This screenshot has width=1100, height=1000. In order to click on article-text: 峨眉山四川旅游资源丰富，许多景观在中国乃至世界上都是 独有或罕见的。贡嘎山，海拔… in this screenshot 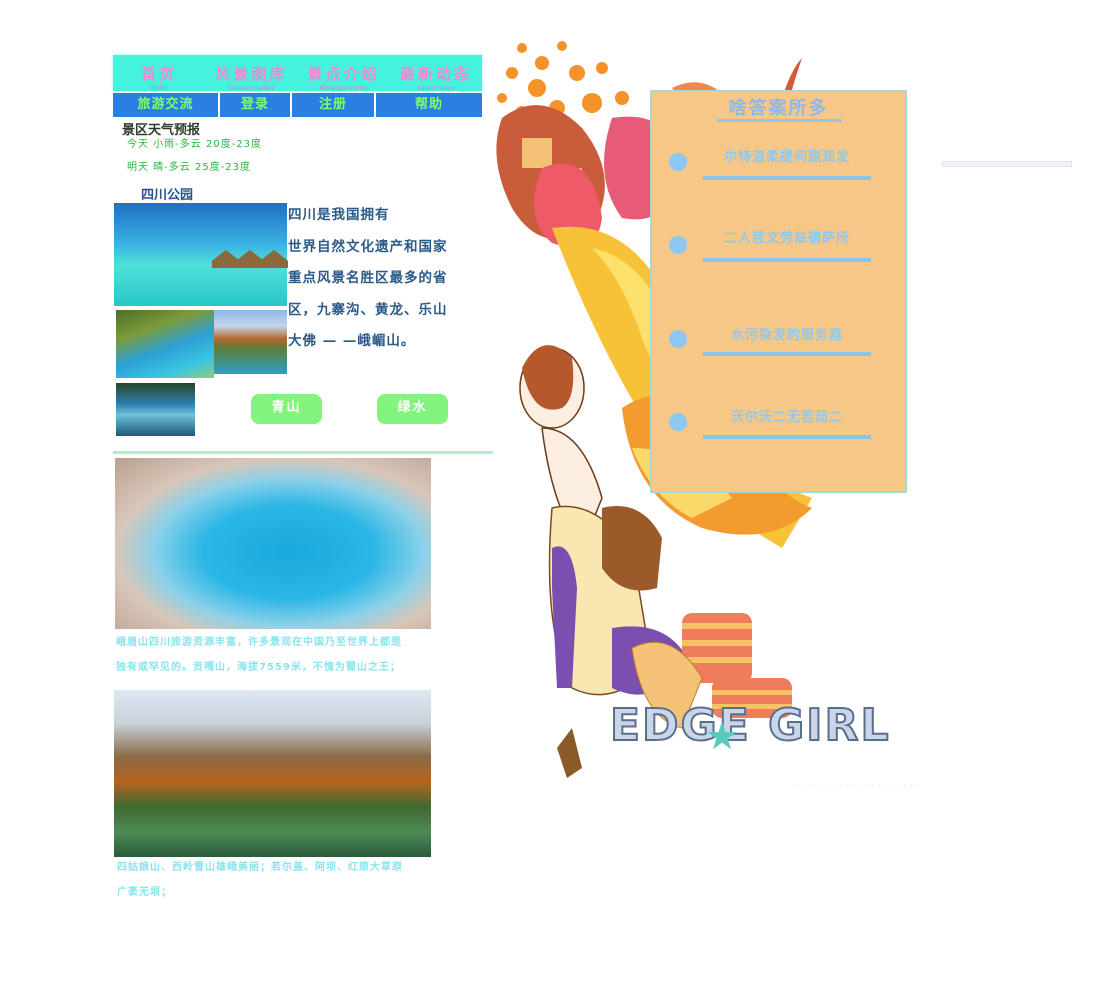, I will do `click(259, 655)`.